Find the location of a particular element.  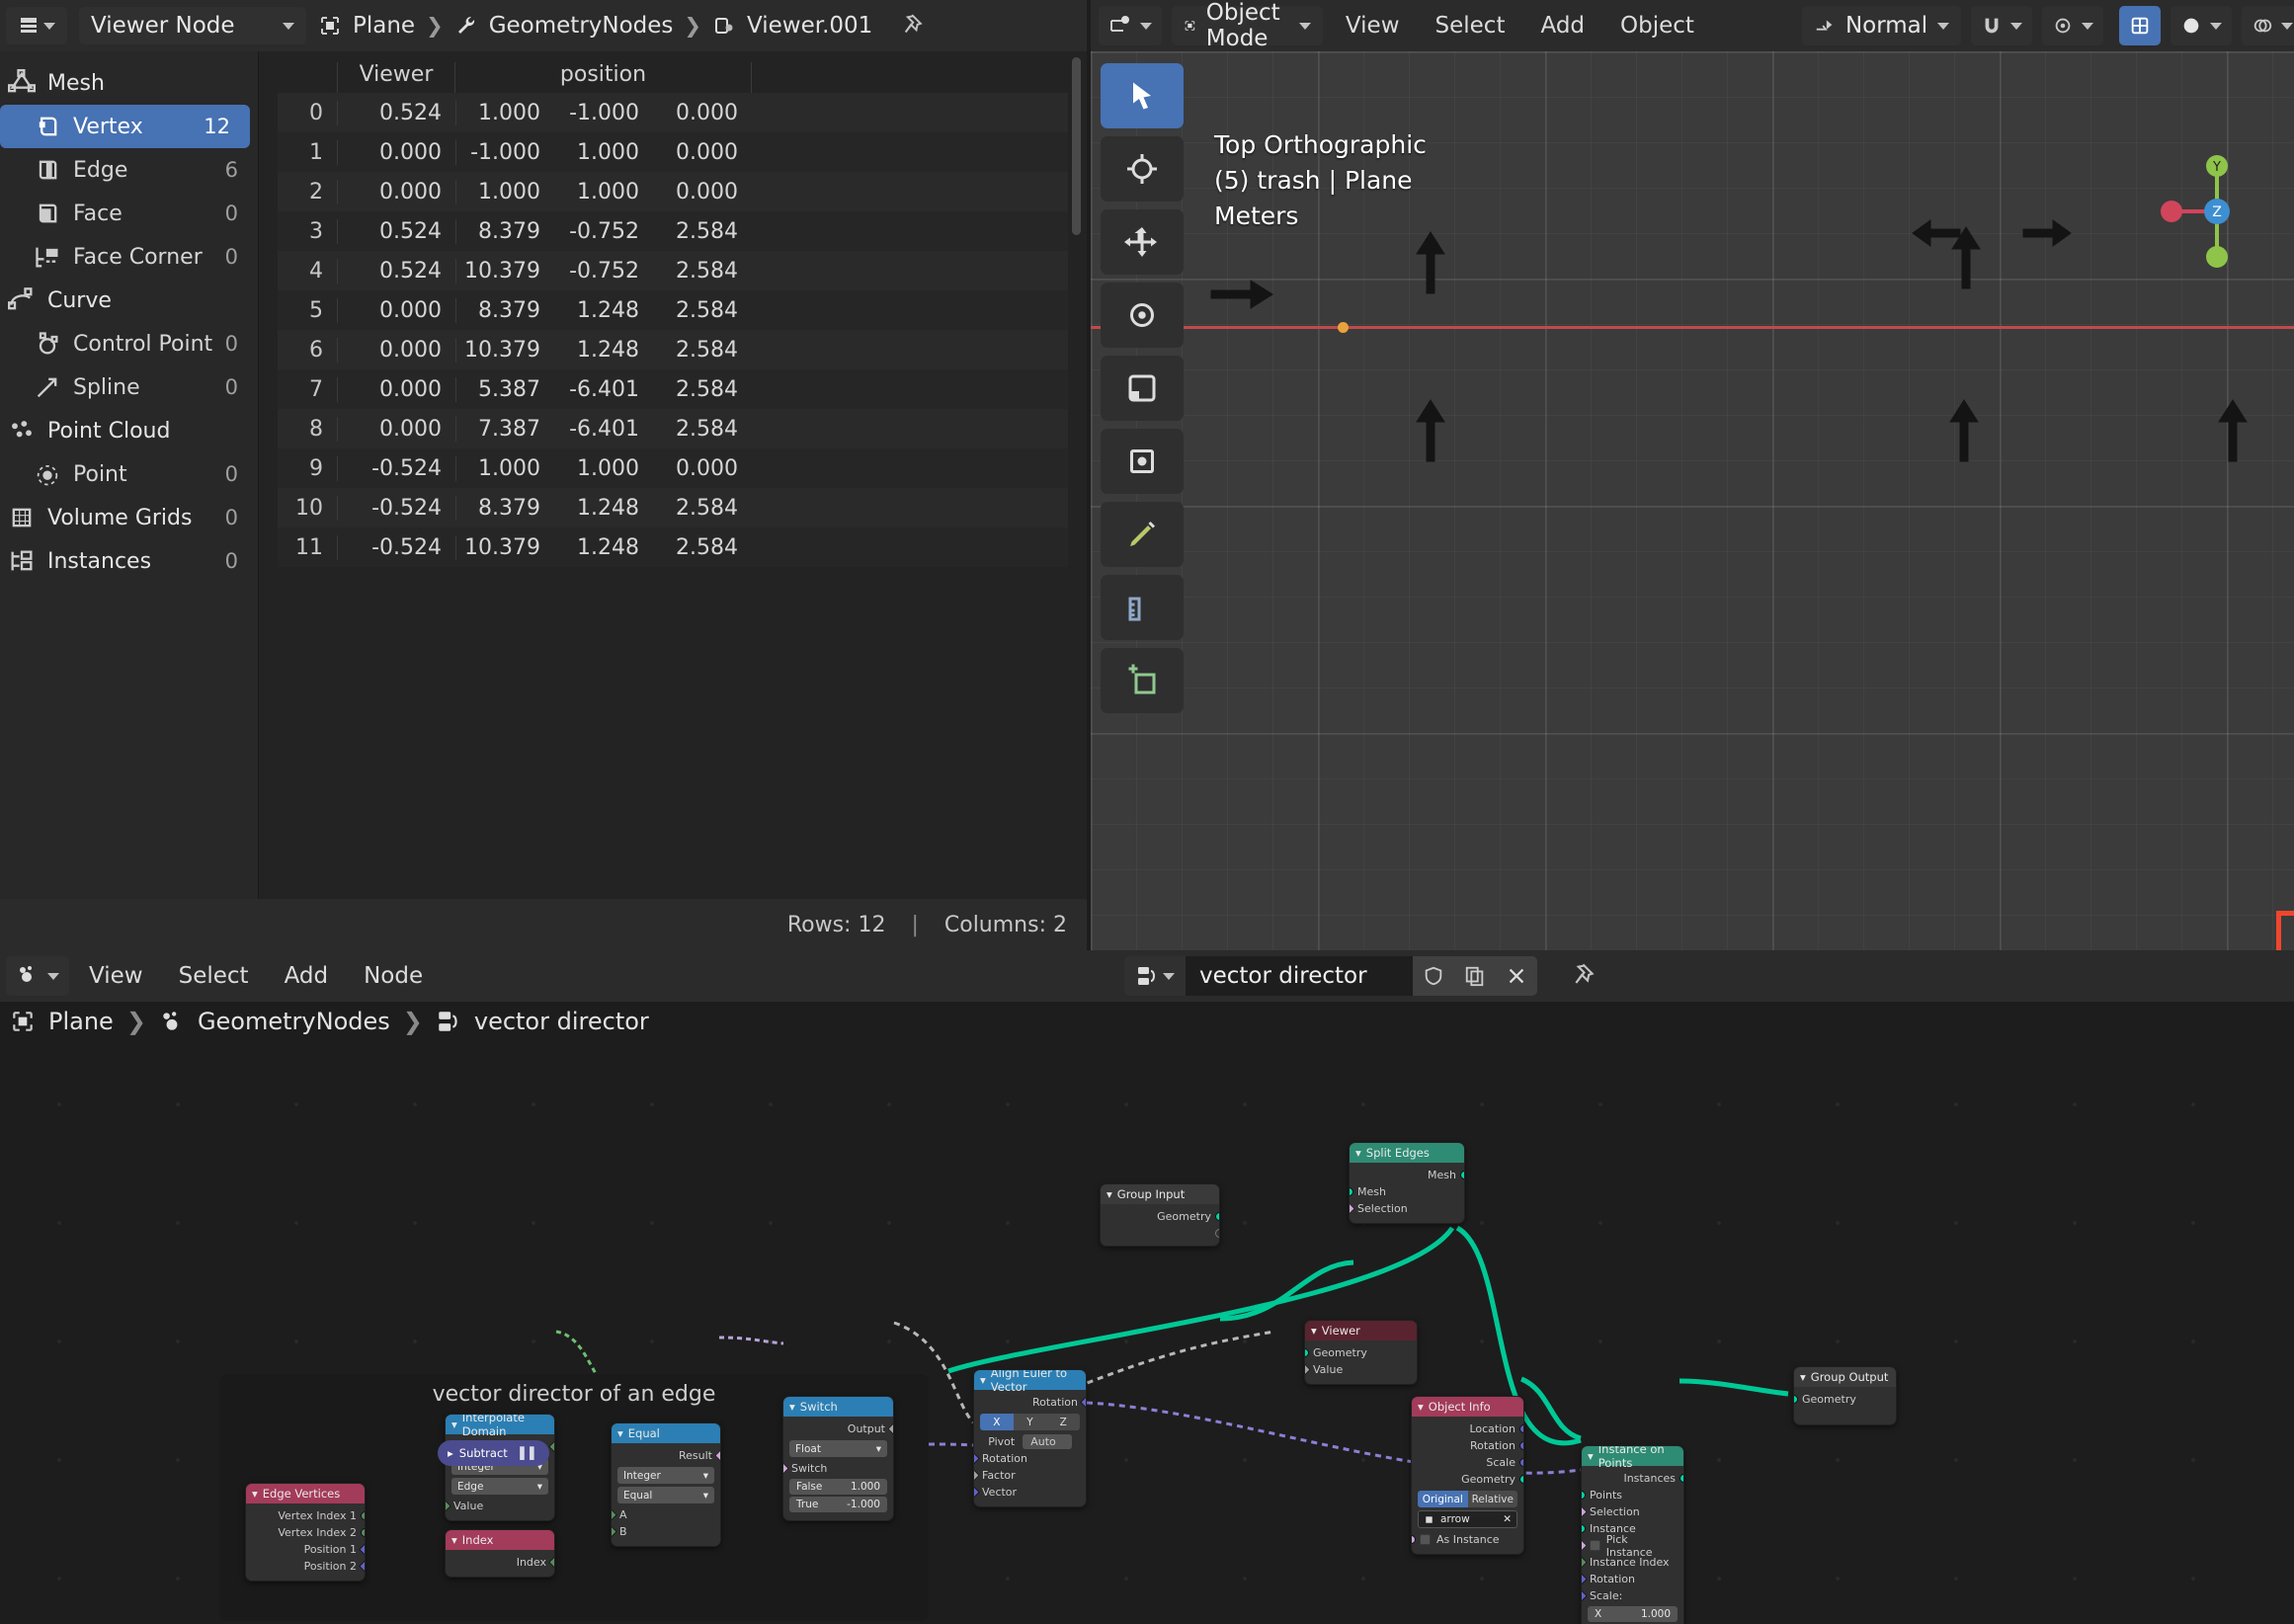

virtual-socket is located at coordinates (1217, 1233).